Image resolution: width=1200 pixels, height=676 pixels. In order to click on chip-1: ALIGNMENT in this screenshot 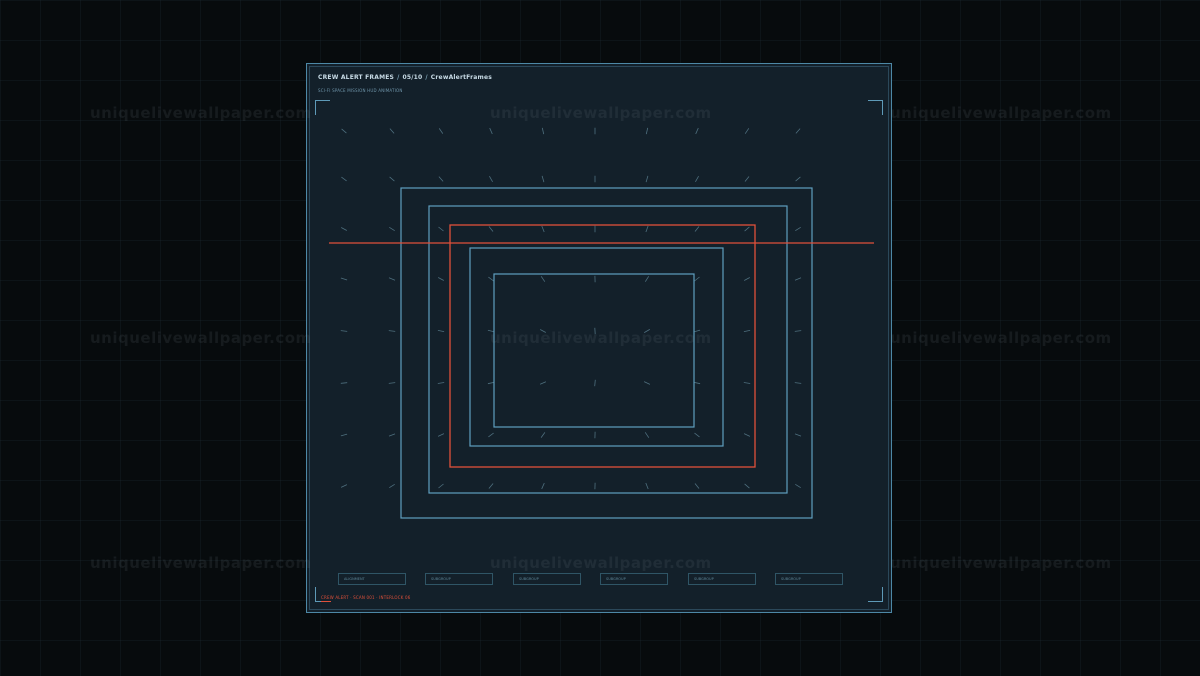, I will do `click(372, 579)`.